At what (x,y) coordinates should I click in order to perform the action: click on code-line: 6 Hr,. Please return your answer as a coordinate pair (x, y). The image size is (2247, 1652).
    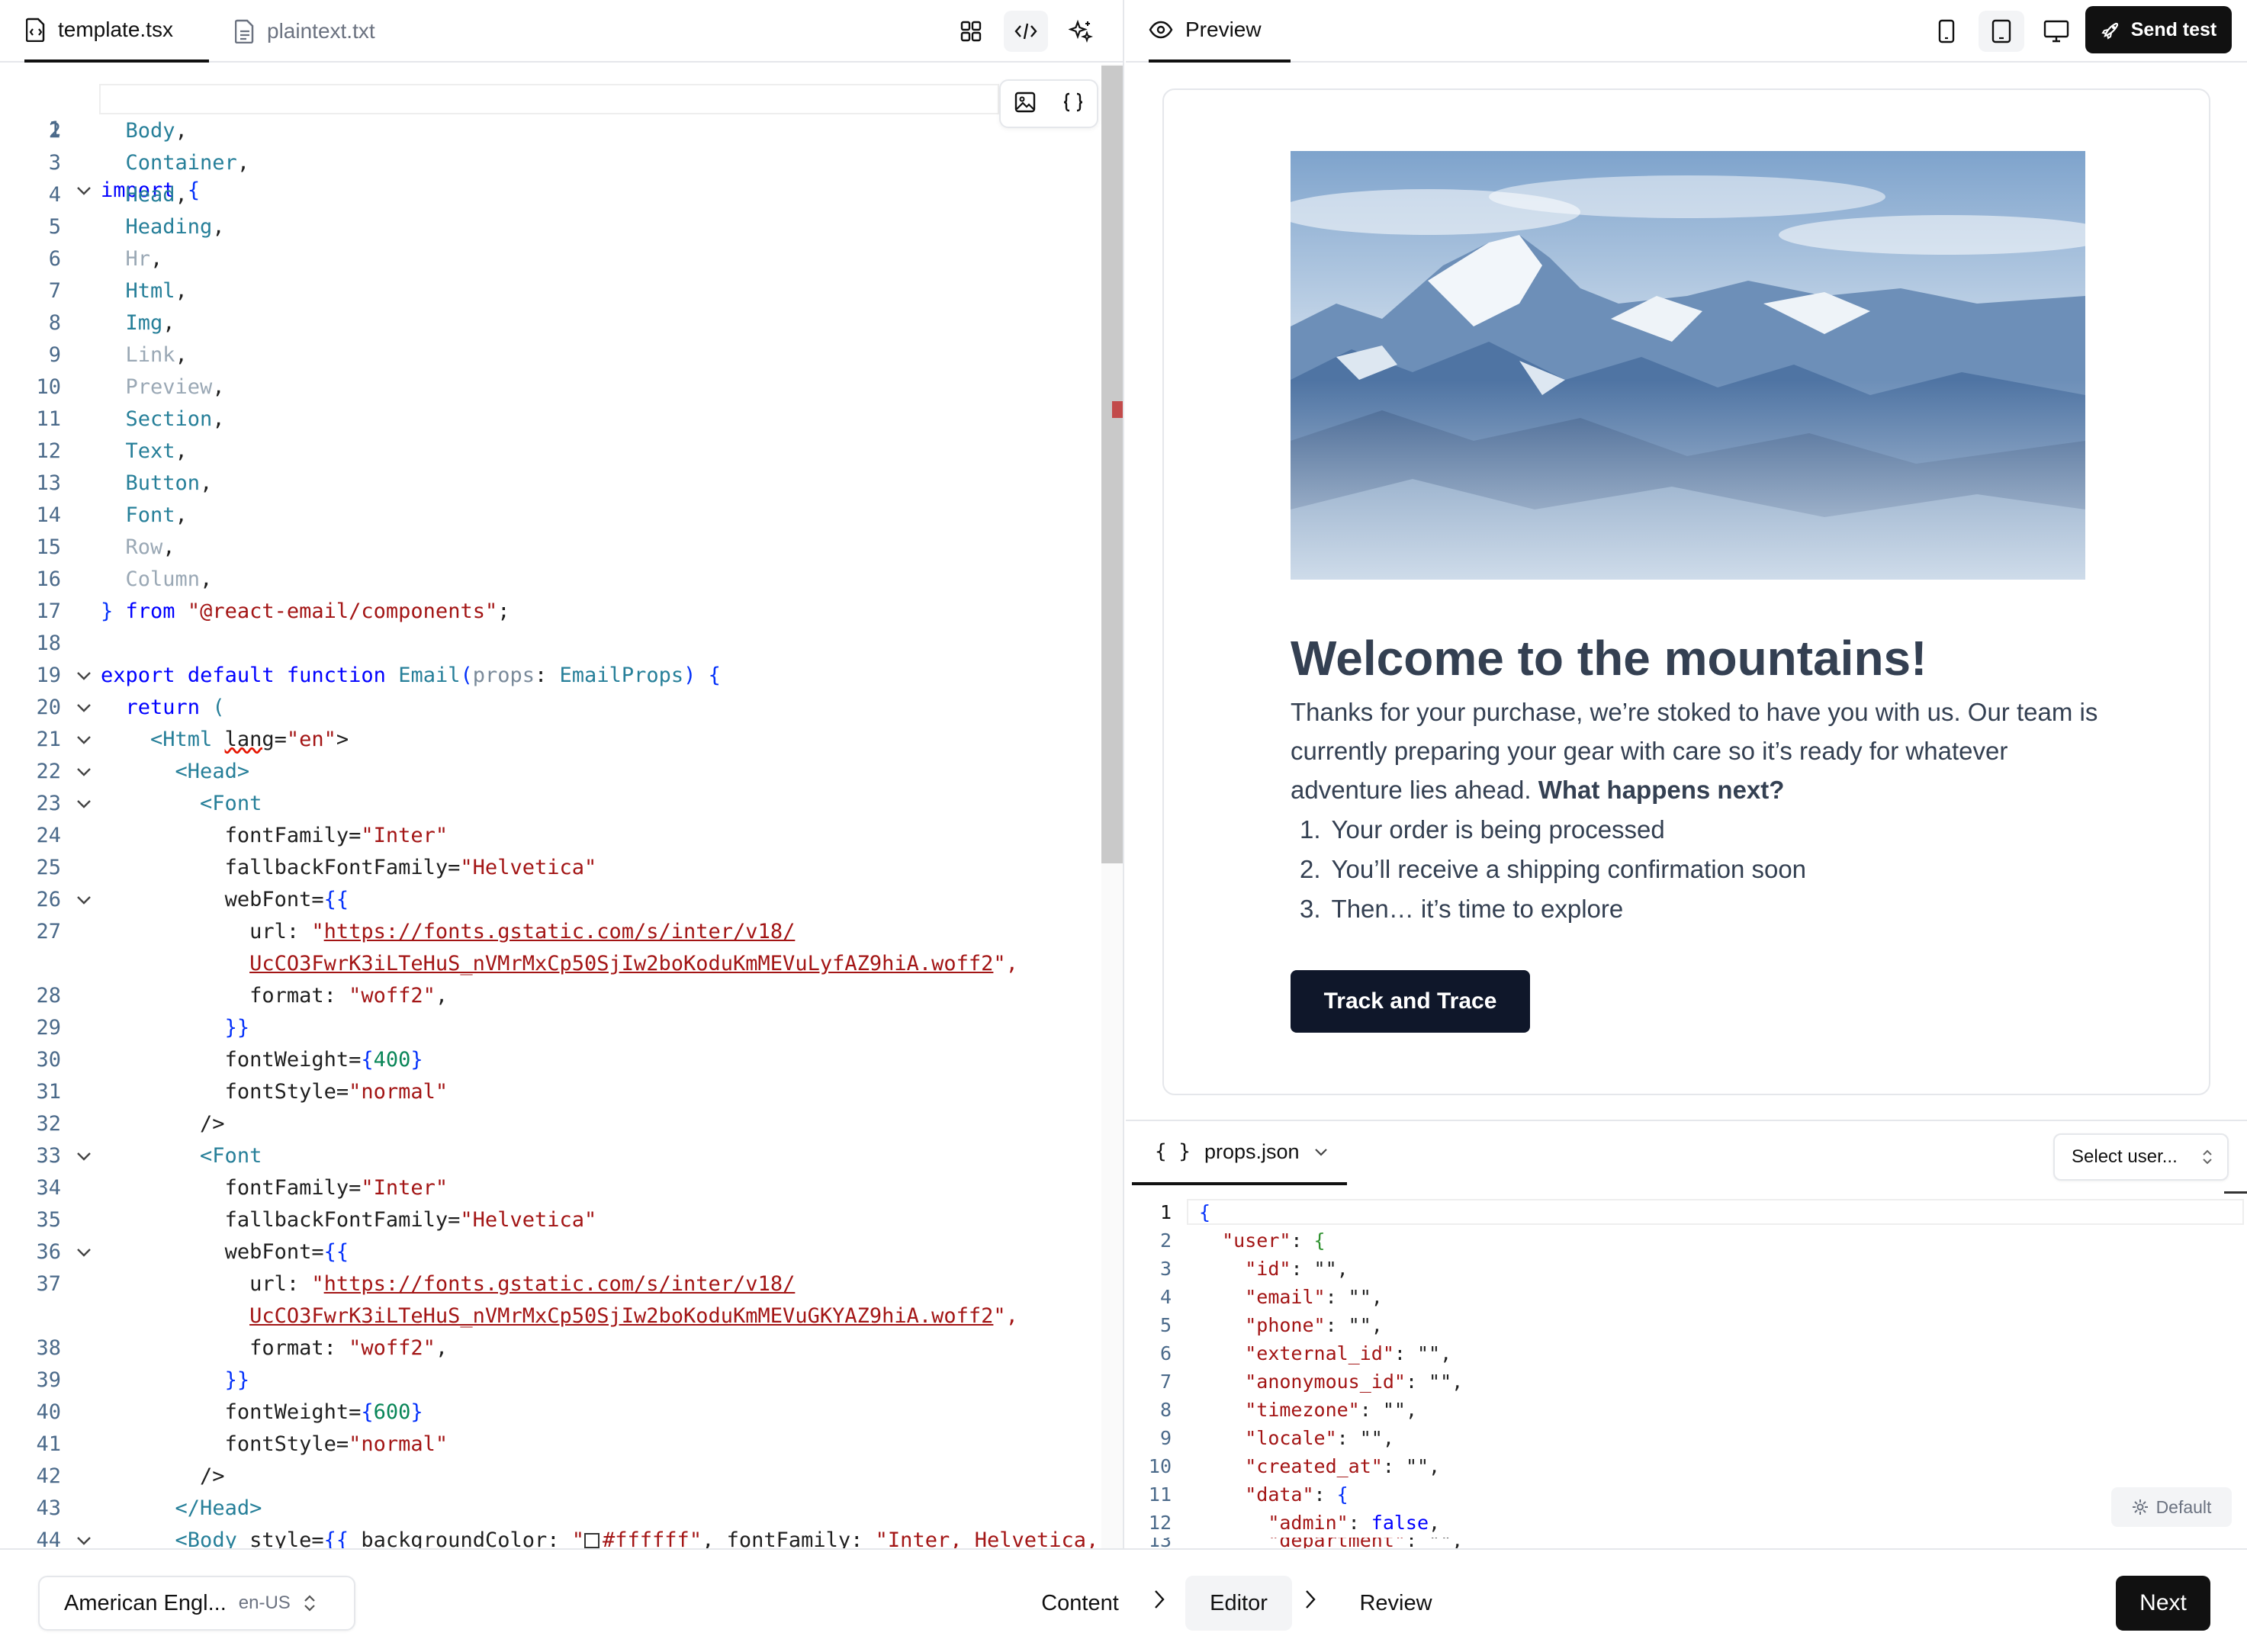
    Looking at the image, I should click on (549, 259).